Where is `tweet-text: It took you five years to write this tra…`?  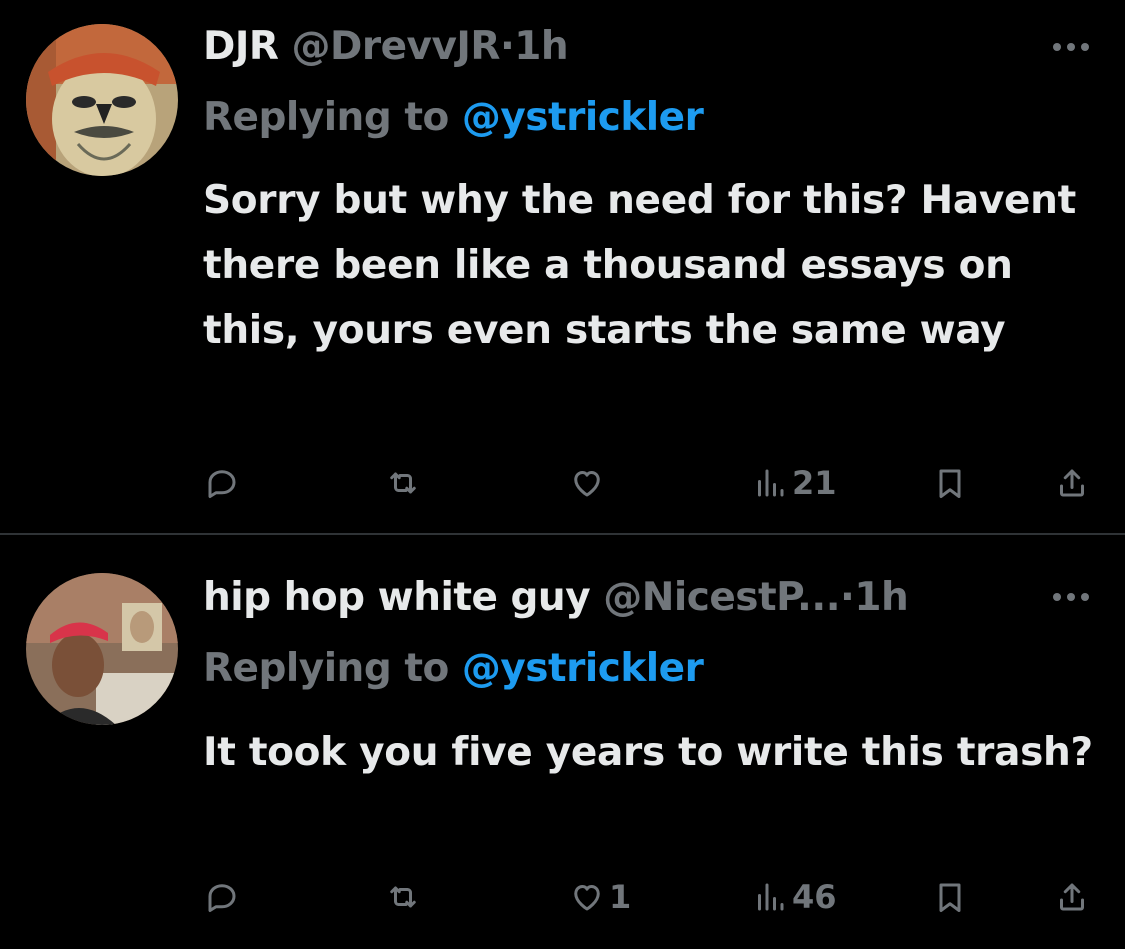 tweet-text: It took you five years to write this tra… is located at coordinates (648, 752).